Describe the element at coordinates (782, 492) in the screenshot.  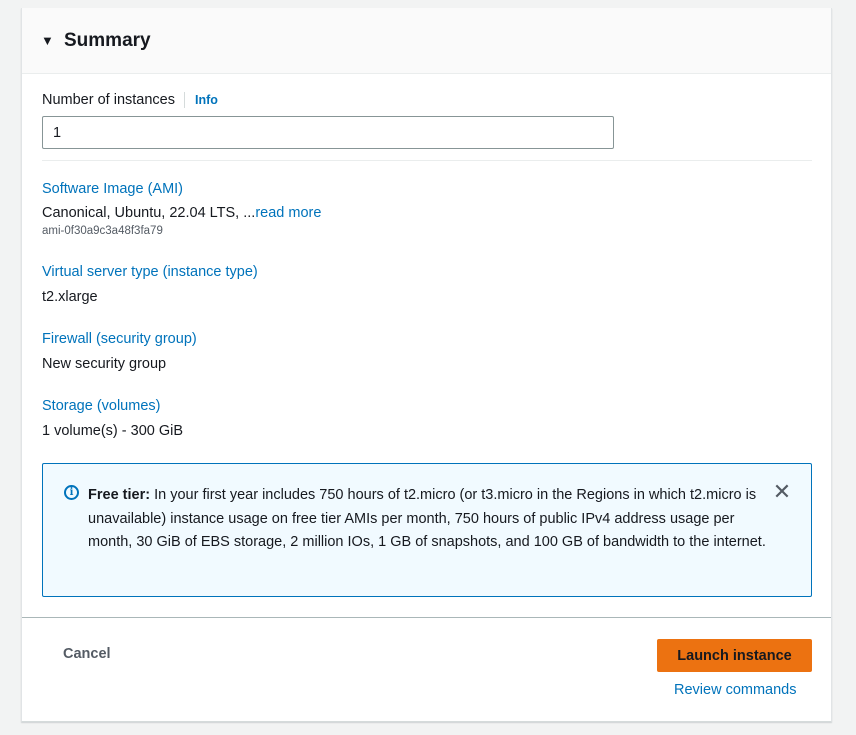
I see `close-icon: ✕` at that location.